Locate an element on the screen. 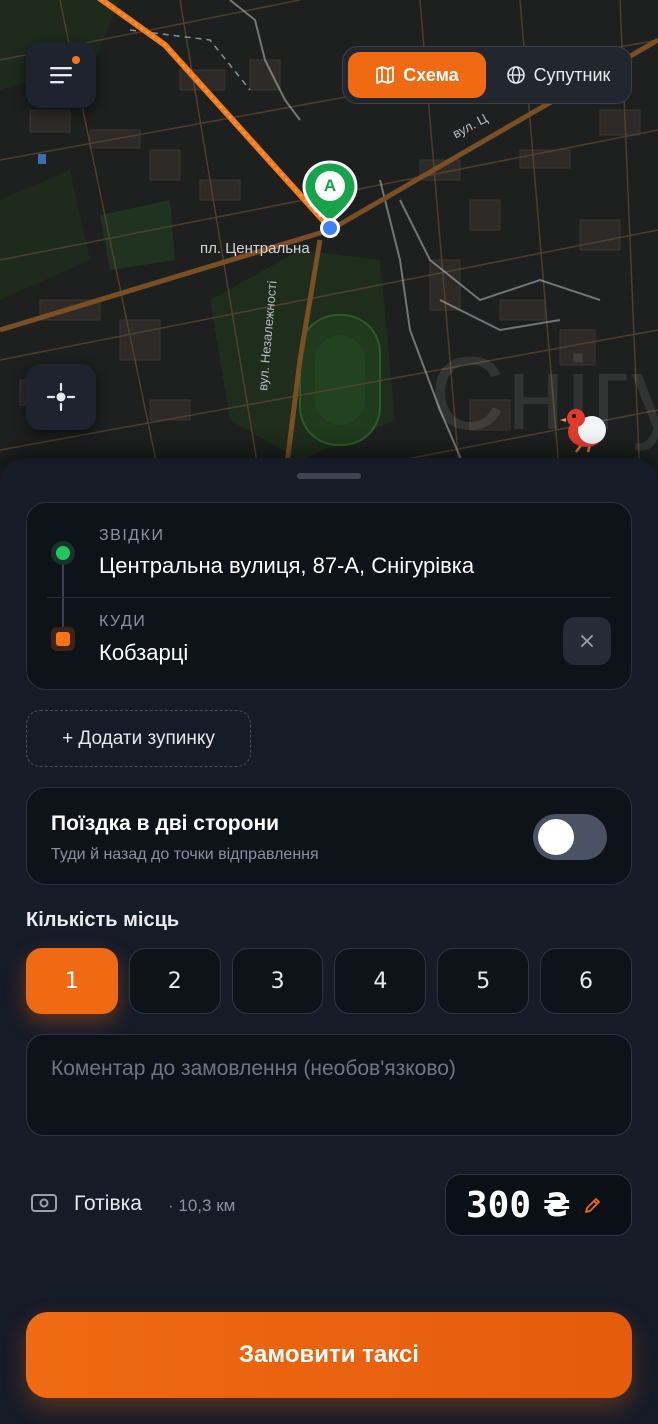 The height and width of the screenshot is (1424, 658). round-trip-toggle is located at coordinates (570, 837).